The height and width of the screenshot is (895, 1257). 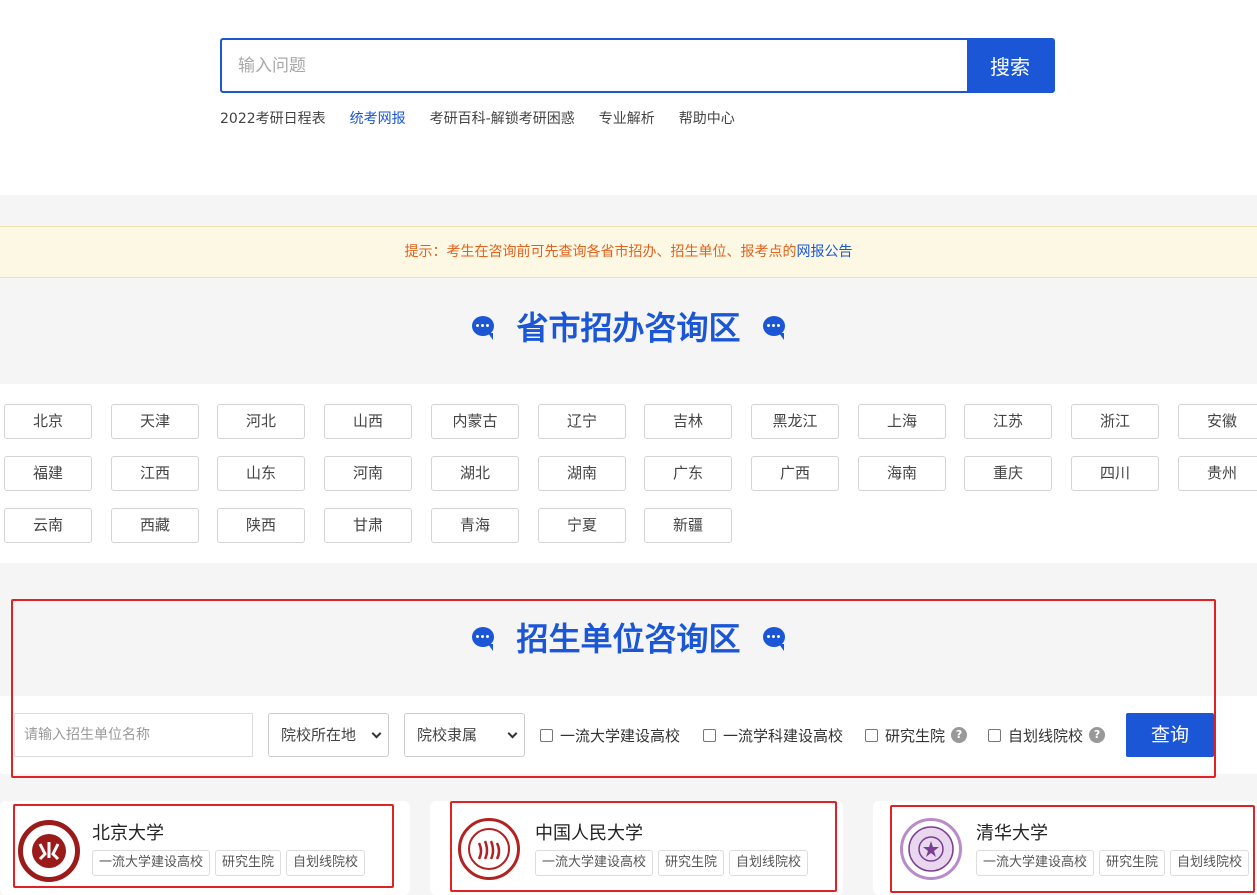 I want to click on province-button: 安徽, so click(x=1217, y=421).